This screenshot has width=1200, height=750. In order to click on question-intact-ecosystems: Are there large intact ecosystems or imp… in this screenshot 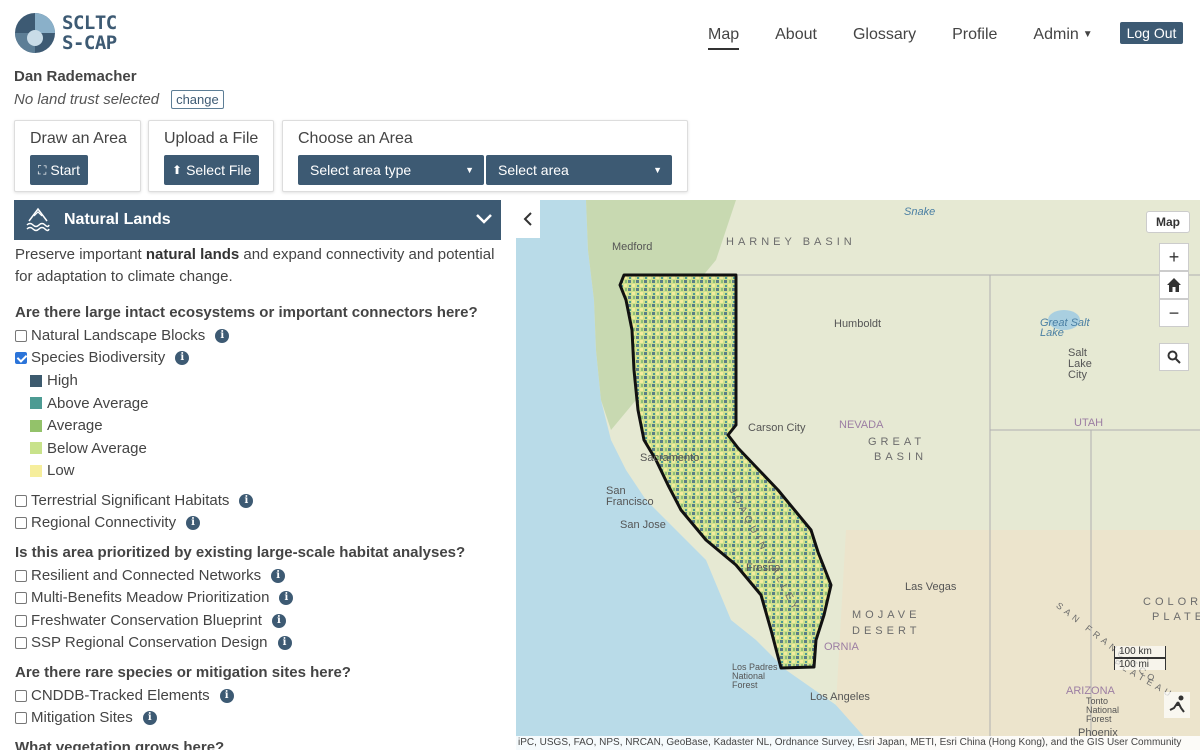, I will do `click(246, 312)`.